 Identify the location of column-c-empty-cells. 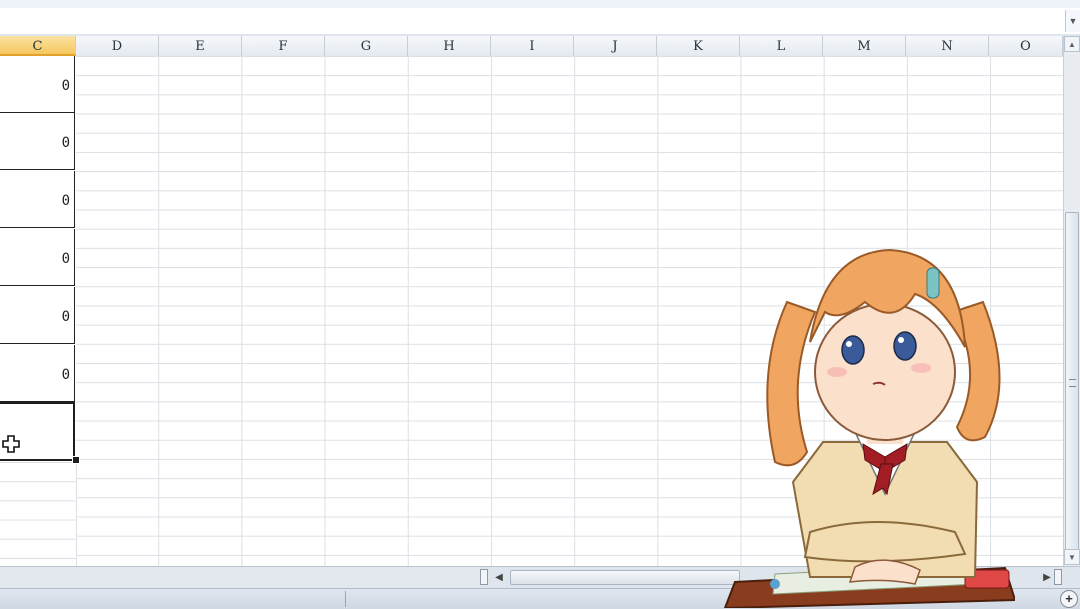
(38, 514).